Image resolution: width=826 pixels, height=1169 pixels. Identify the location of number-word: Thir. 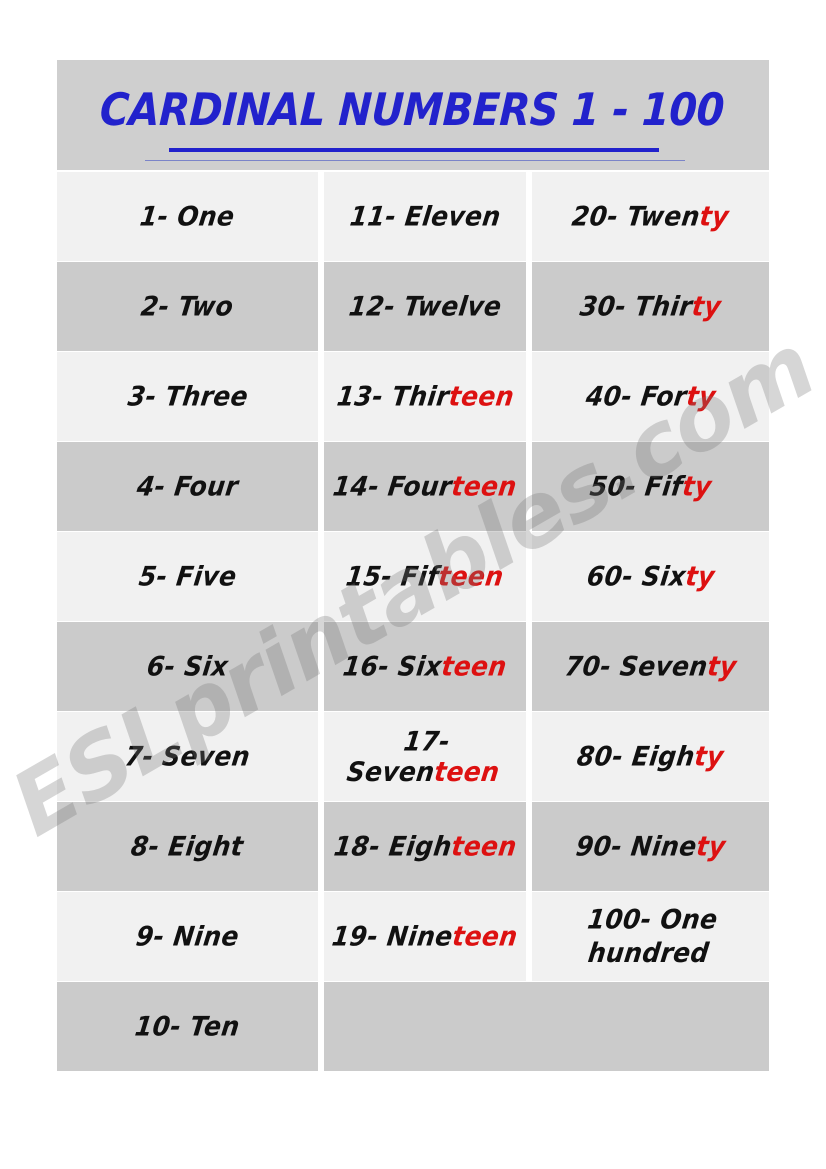
(664, 306).